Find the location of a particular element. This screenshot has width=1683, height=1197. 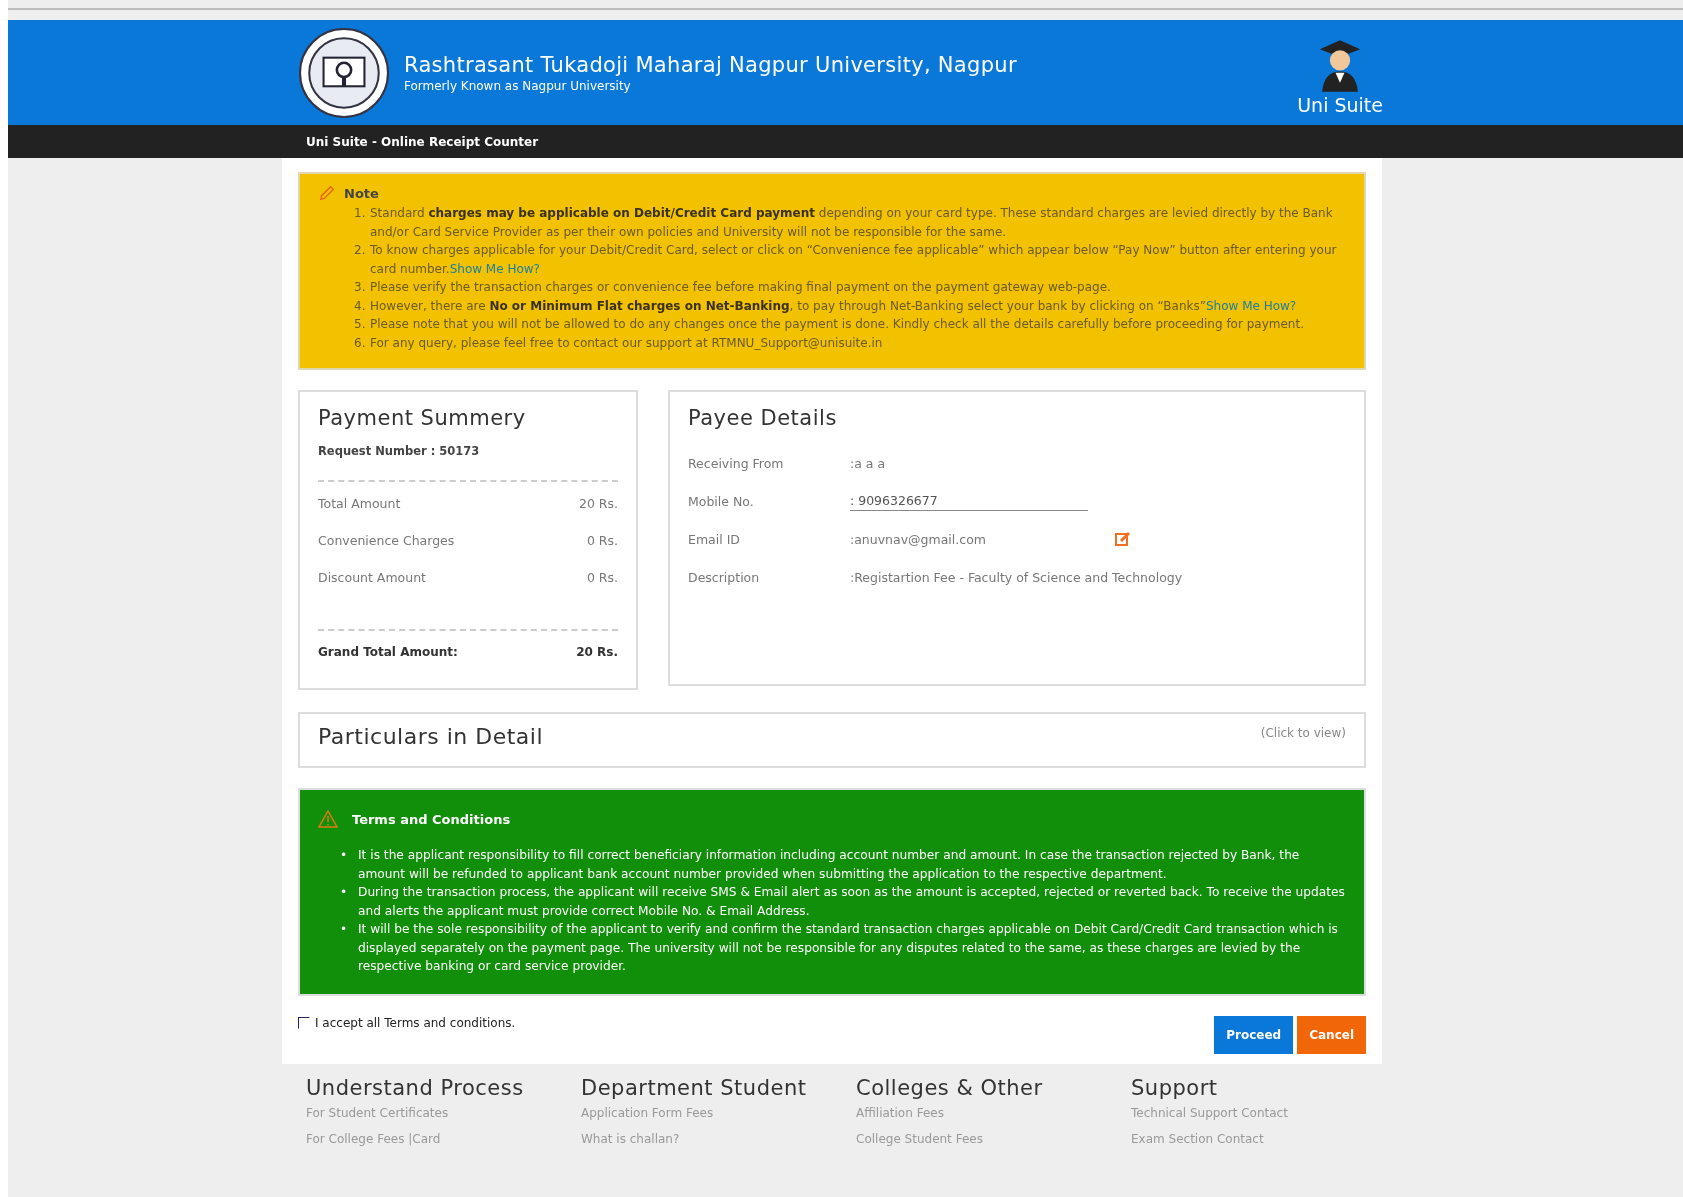

amount-value: 20 Rs. is located at coordinates (598, 504).